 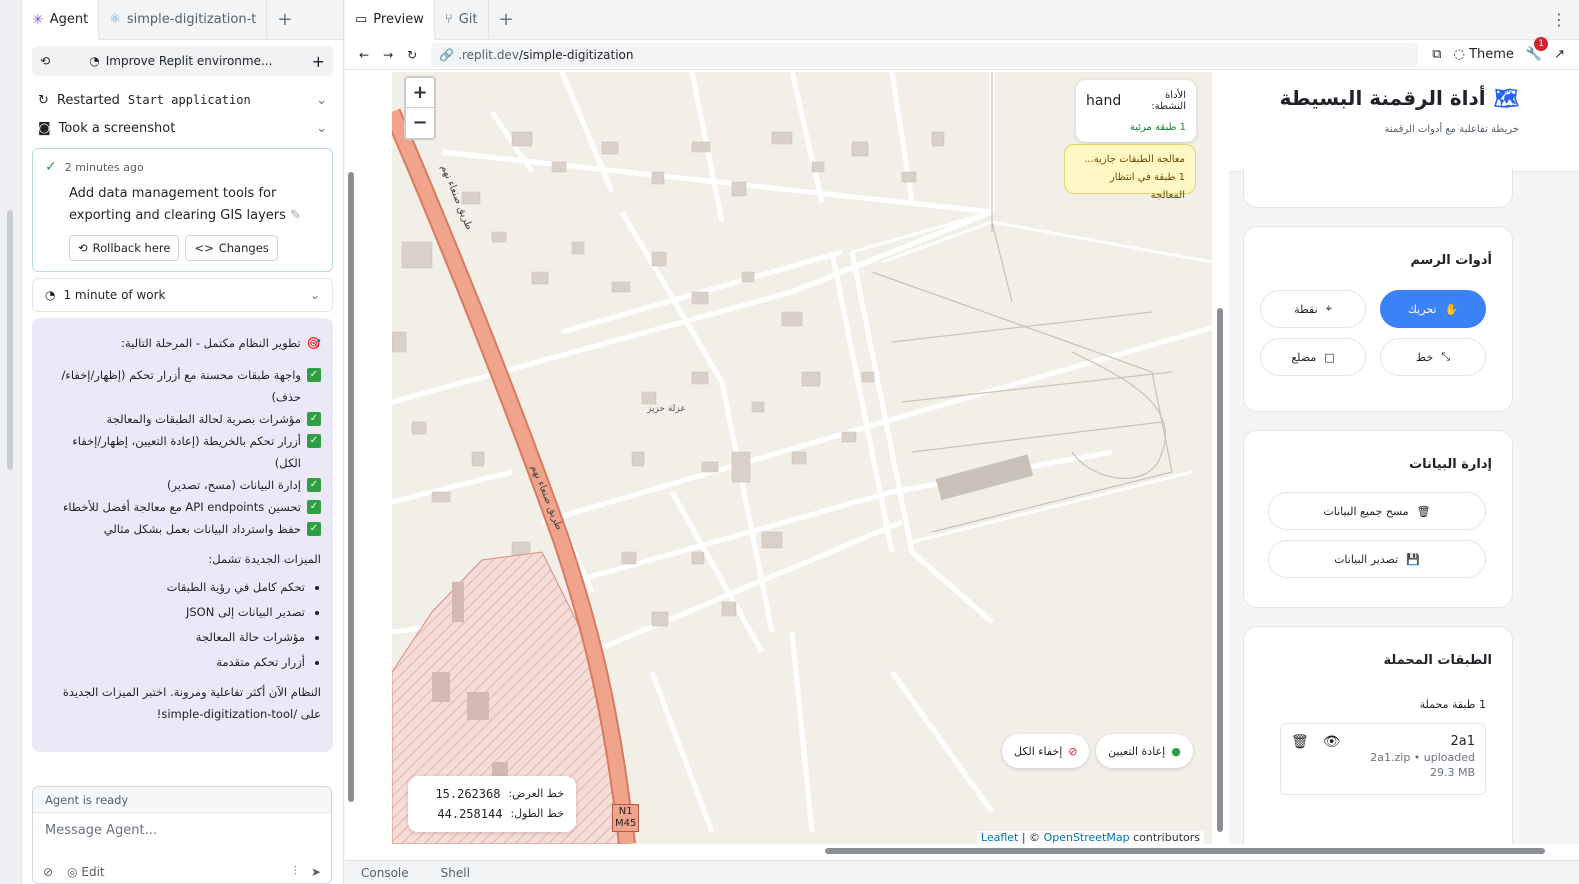 I want to click on layer-item: 2a1 2a1.zip • uploaded 29.3 MB 👁 🗑, so click(x=1383, y=759).